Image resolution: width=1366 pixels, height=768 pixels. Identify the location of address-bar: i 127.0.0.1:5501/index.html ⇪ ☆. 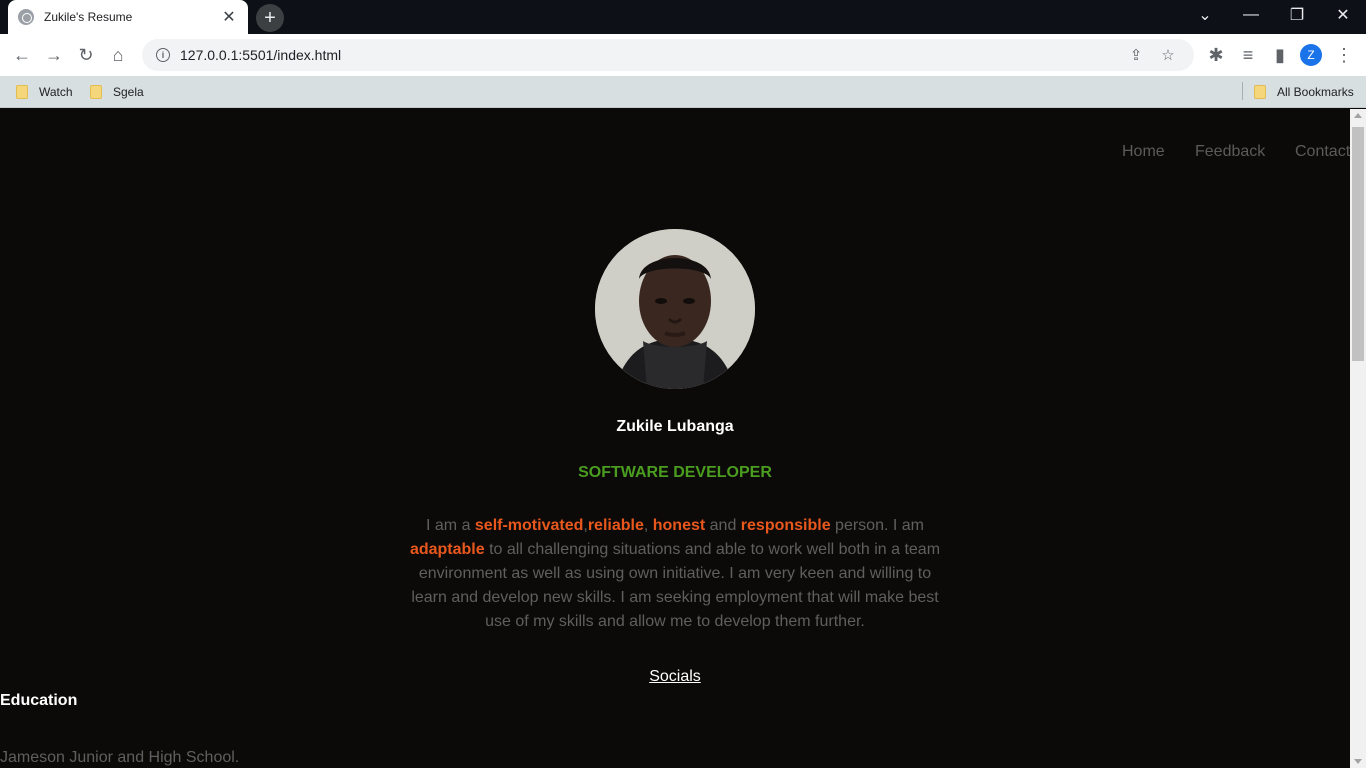
(668, 55).